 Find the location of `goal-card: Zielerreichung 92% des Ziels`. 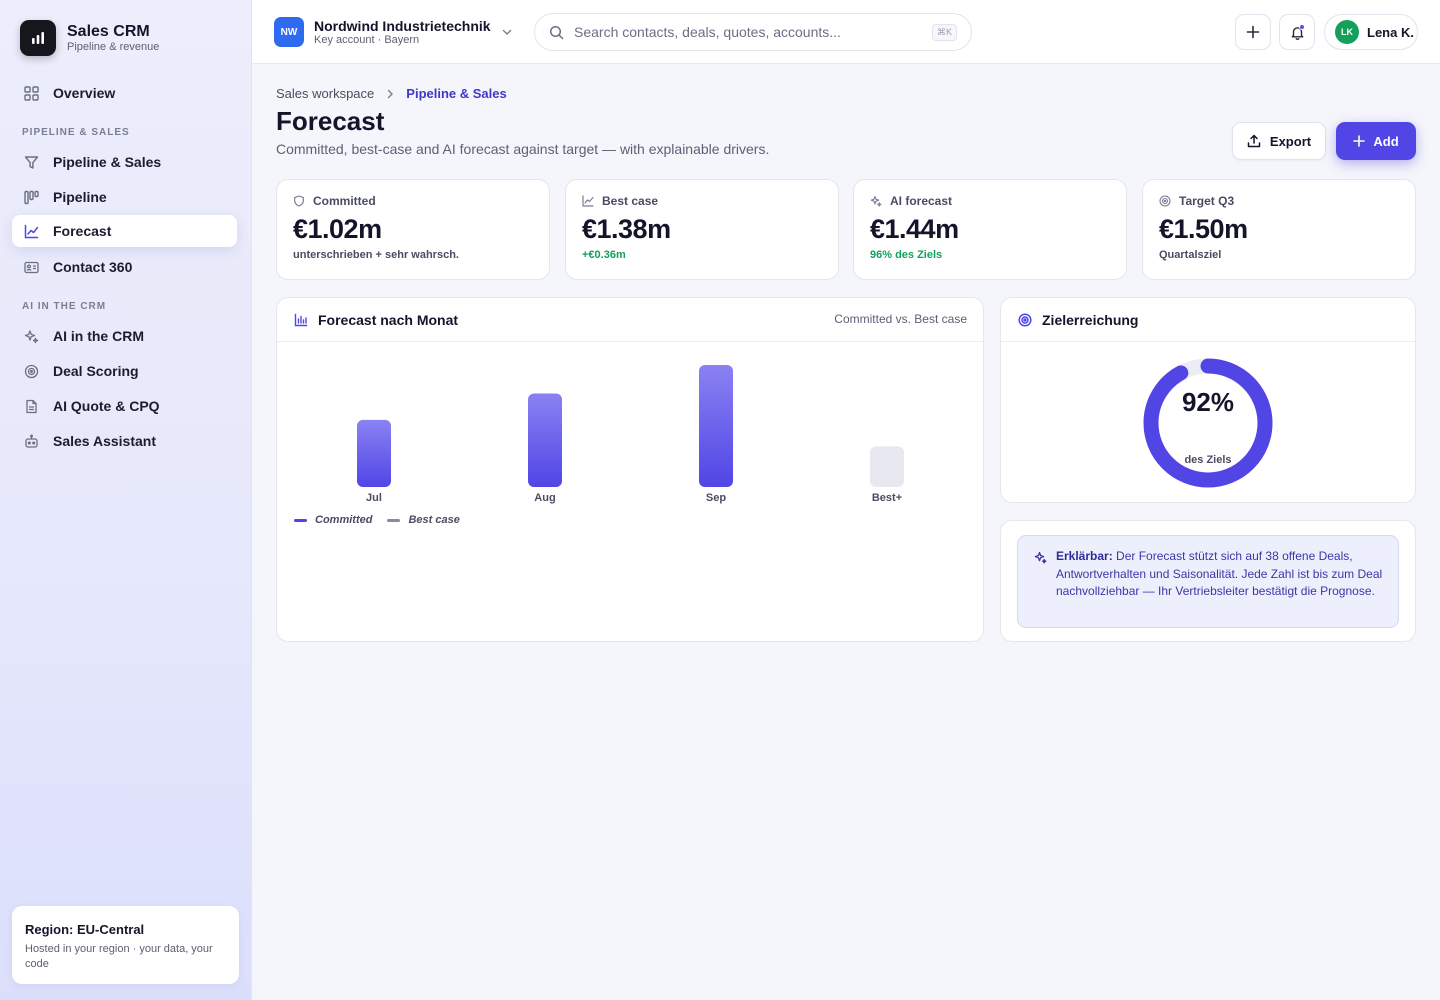

goal-card: Zielerreichung 92% des Ziels is located at coordinates (1208, 400).